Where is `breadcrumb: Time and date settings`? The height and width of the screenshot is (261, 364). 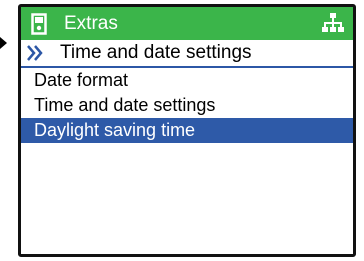 breadcrumb: Time and date settings is located at coordinates (187, 54).